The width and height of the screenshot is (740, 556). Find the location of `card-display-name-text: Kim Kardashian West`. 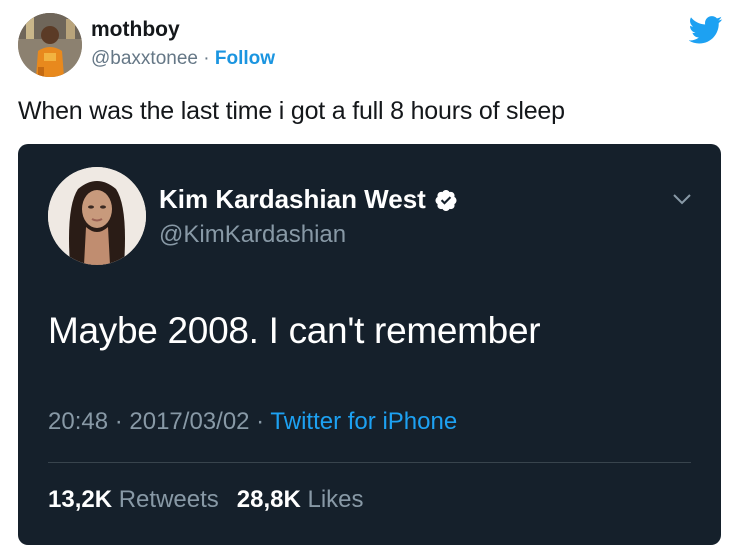

card-display-name-text: Kim Kardashian West is located at coordinates (292, 199).